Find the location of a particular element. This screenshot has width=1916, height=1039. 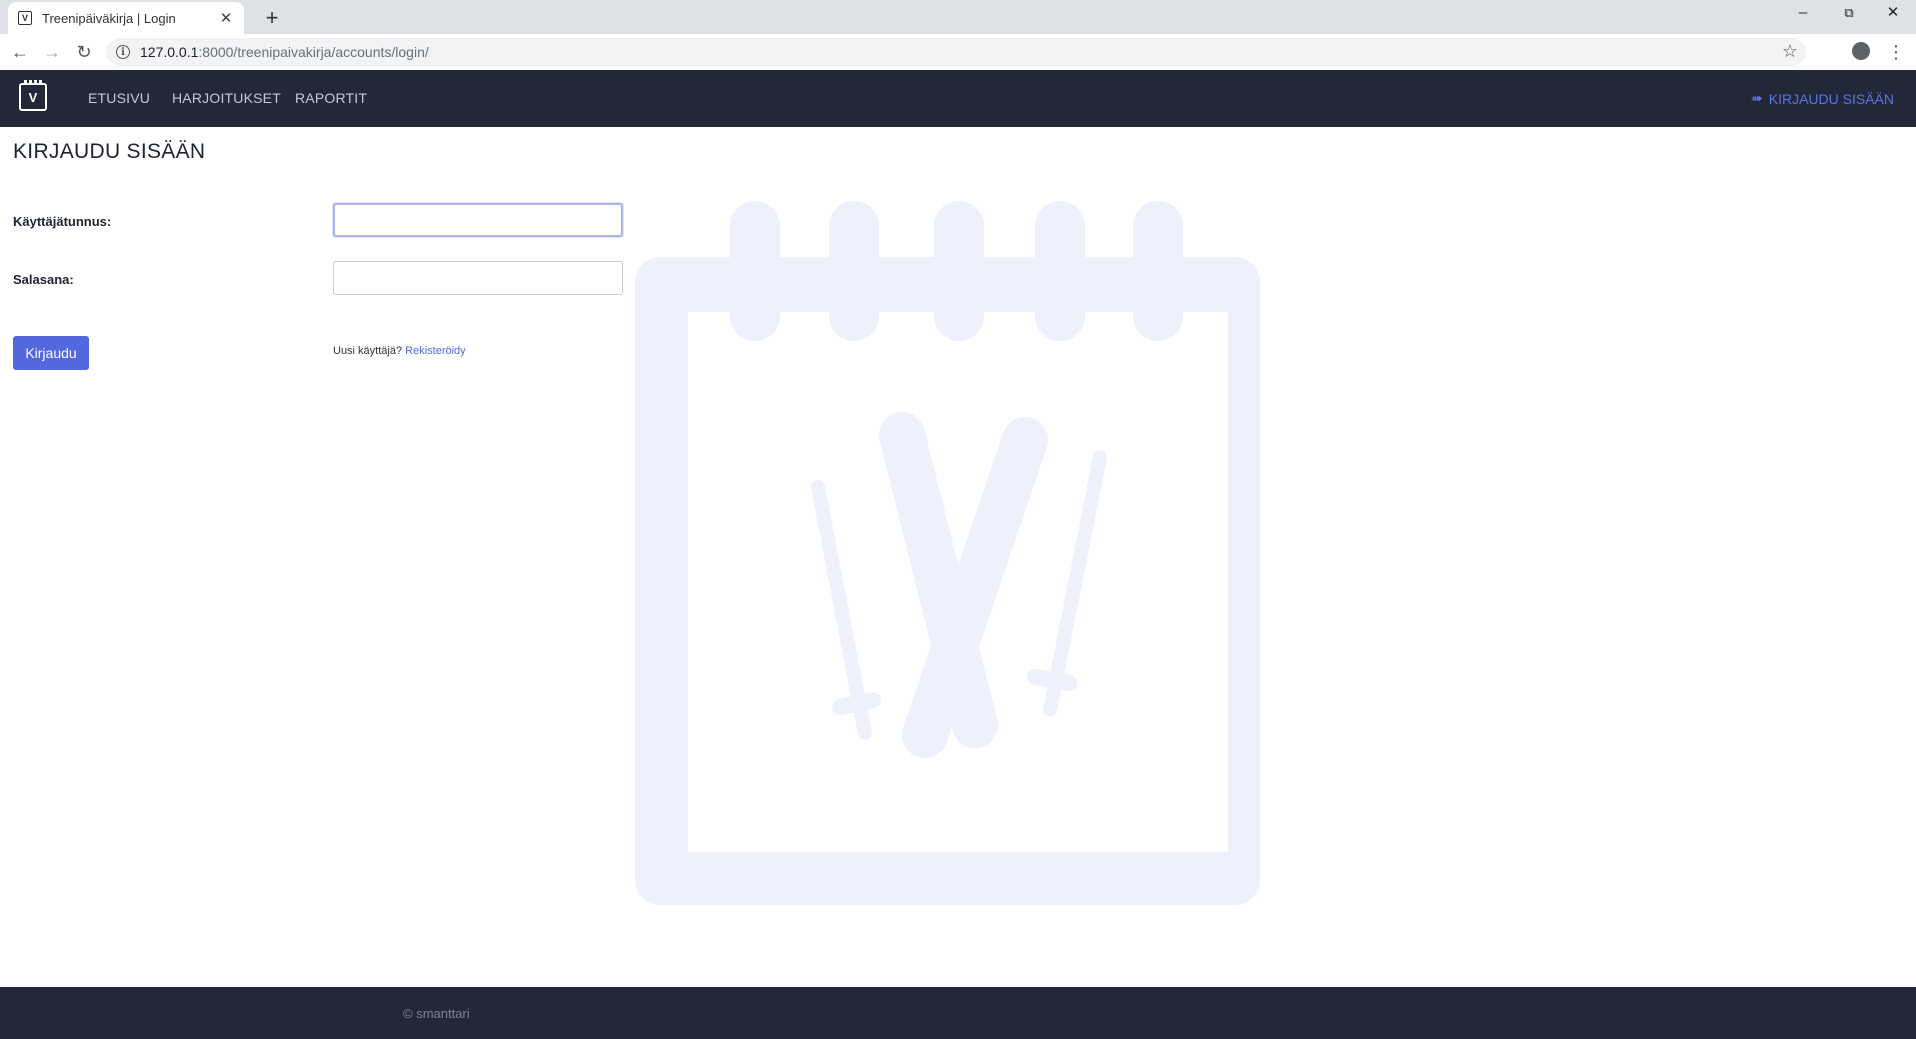

new-tab-button: + is located at coordinates (272, 18).